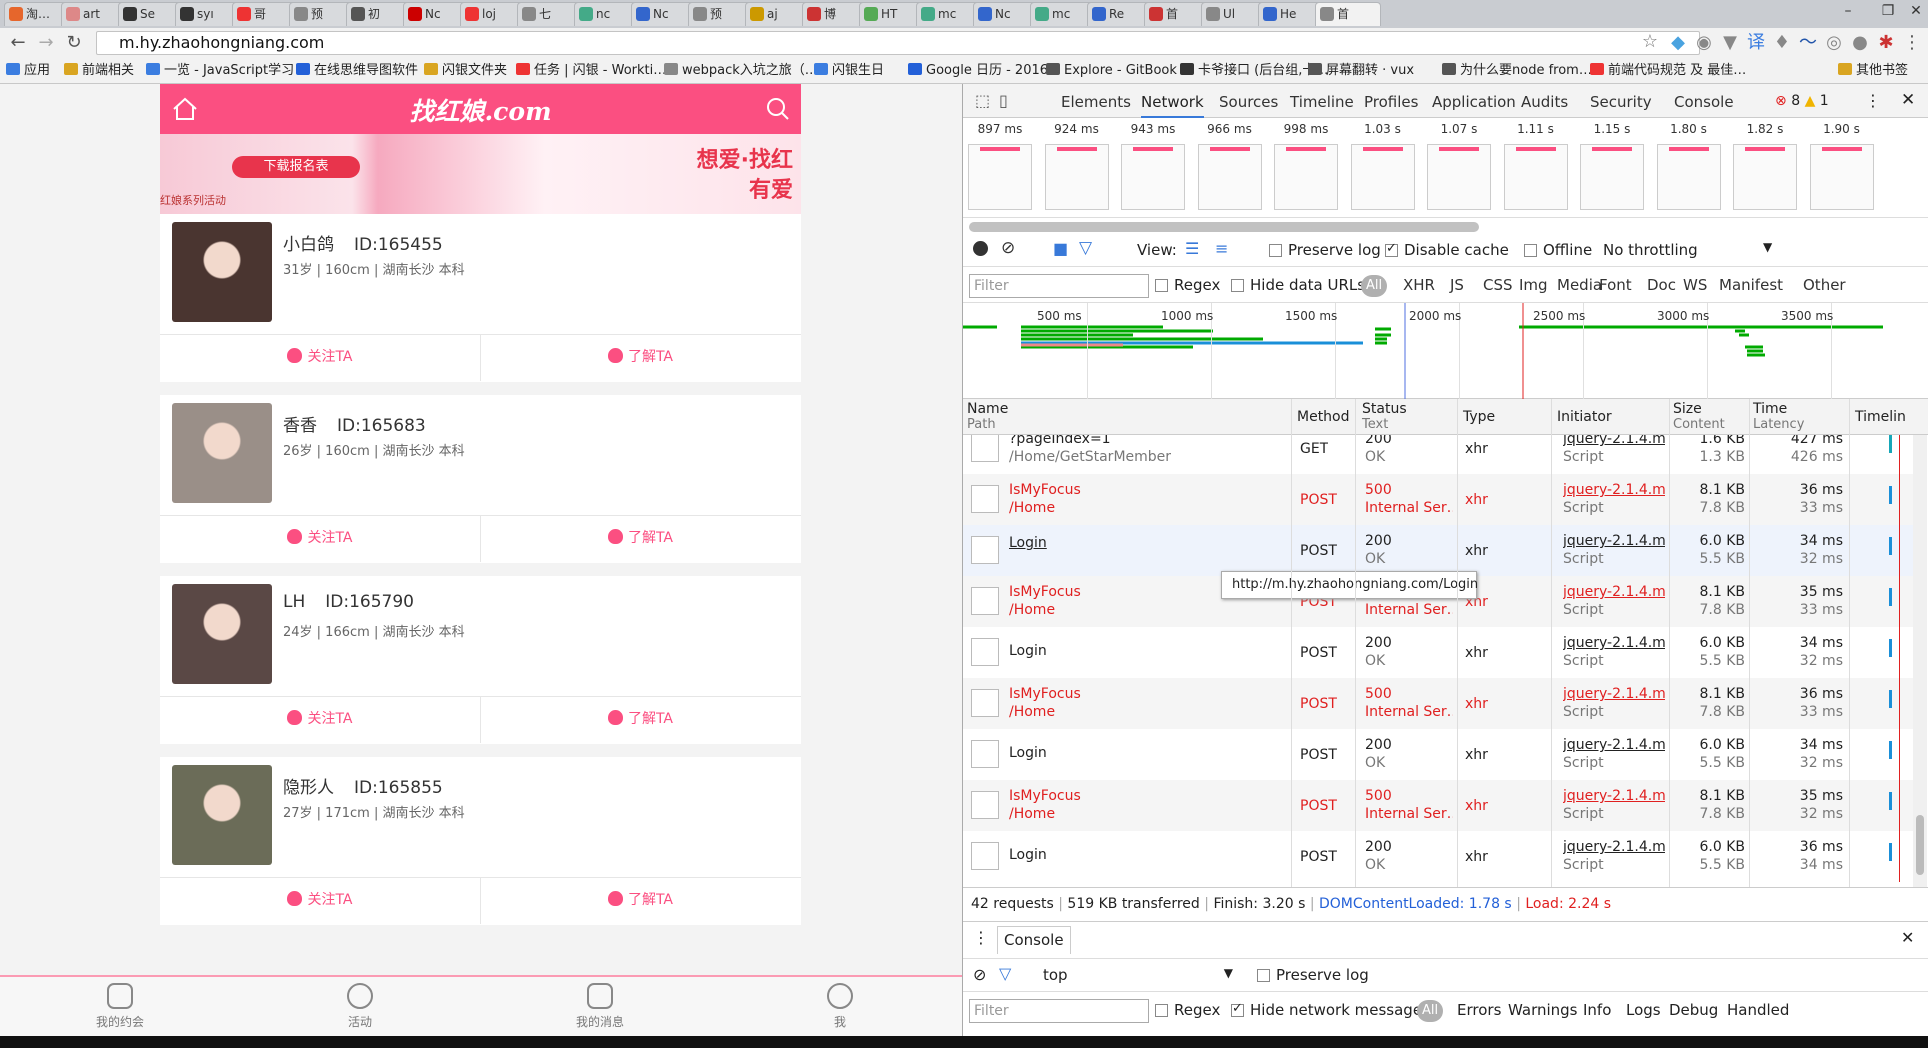 This screenshot has height=1048, width=1928. Describe the element at coordinates (778, 109) in the screenshot. I see `search-icon` at that location.